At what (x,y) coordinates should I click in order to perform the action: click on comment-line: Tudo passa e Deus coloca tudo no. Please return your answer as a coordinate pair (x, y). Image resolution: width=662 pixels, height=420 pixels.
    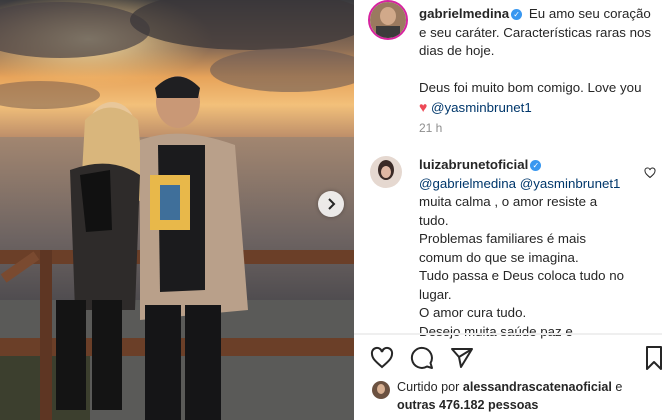
    Looking at the image, I should click on (522, 275).